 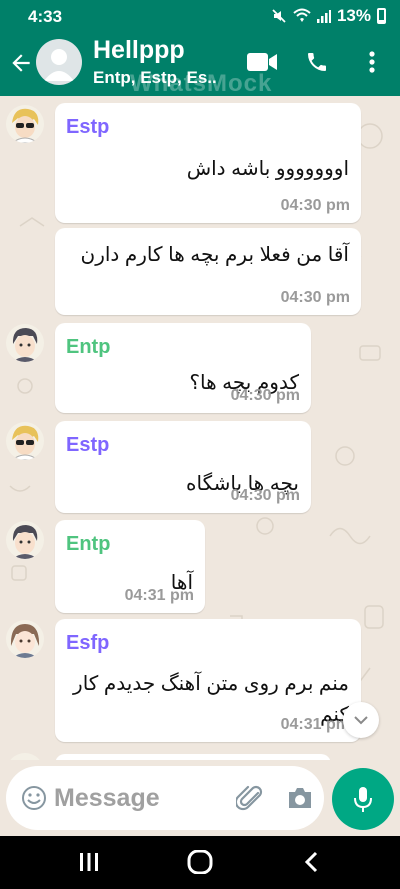 I want to click on message-bubble: Estp بچه ها باشگاه 04:30 pm, so click(x=183, y=467).